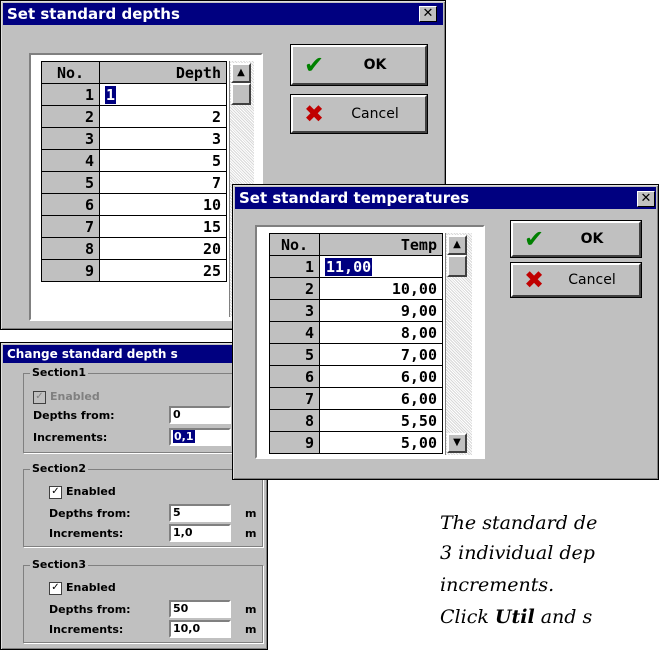 The width and height of the screenshot is (659, 650). What do you see at coordinates (200, 533) in the screenshot?
I see `section2-increments-input: 1,0` at bounding box center [200, 533].